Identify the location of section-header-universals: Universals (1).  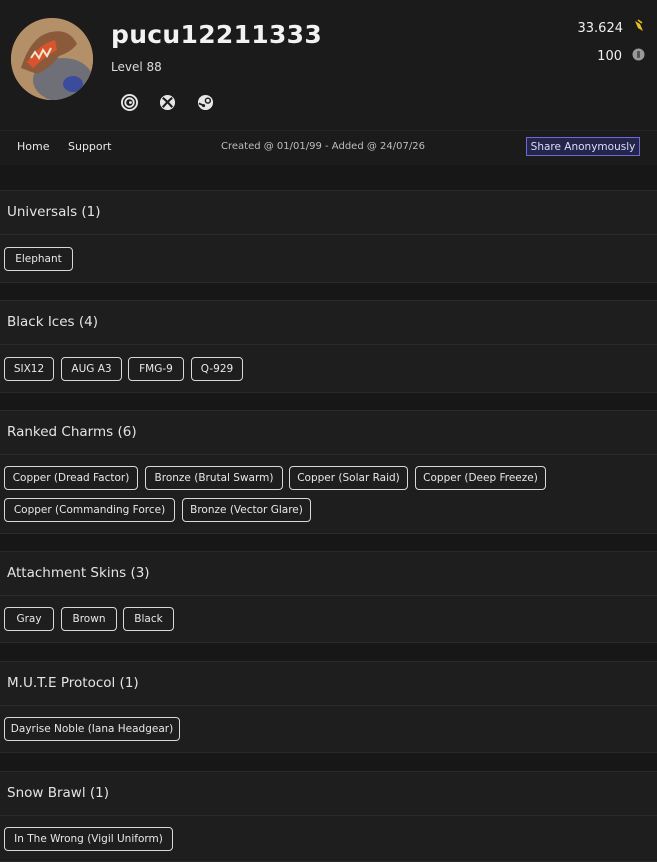
(328, 212).